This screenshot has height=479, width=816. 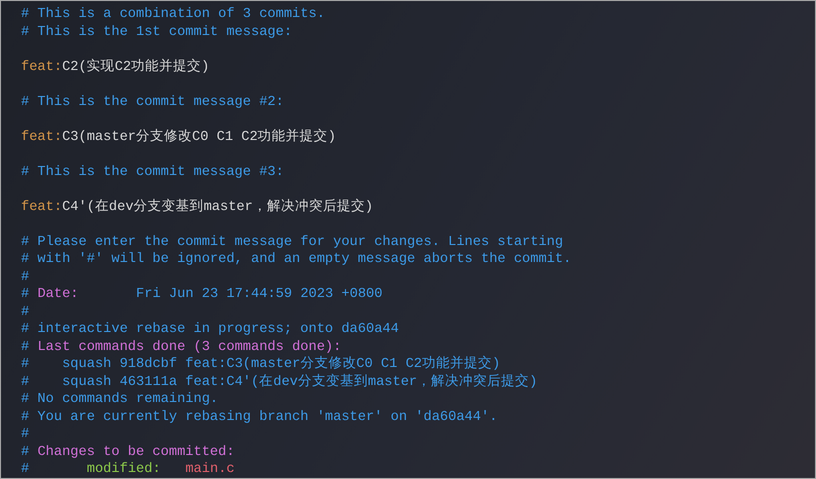 What do you see at coordinates (292, 242) in the screenshot?
I see `comment-text: # Please enter the commit message for your changes. Lines starting` at bounding box center [292, 242].